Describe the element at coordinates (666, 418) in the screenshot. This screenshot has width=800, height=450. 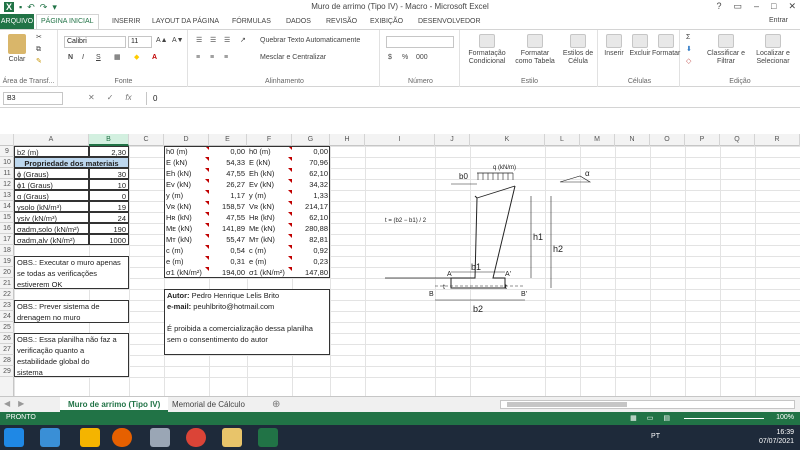
I see `page-break-view-icon: ▤` at that location.